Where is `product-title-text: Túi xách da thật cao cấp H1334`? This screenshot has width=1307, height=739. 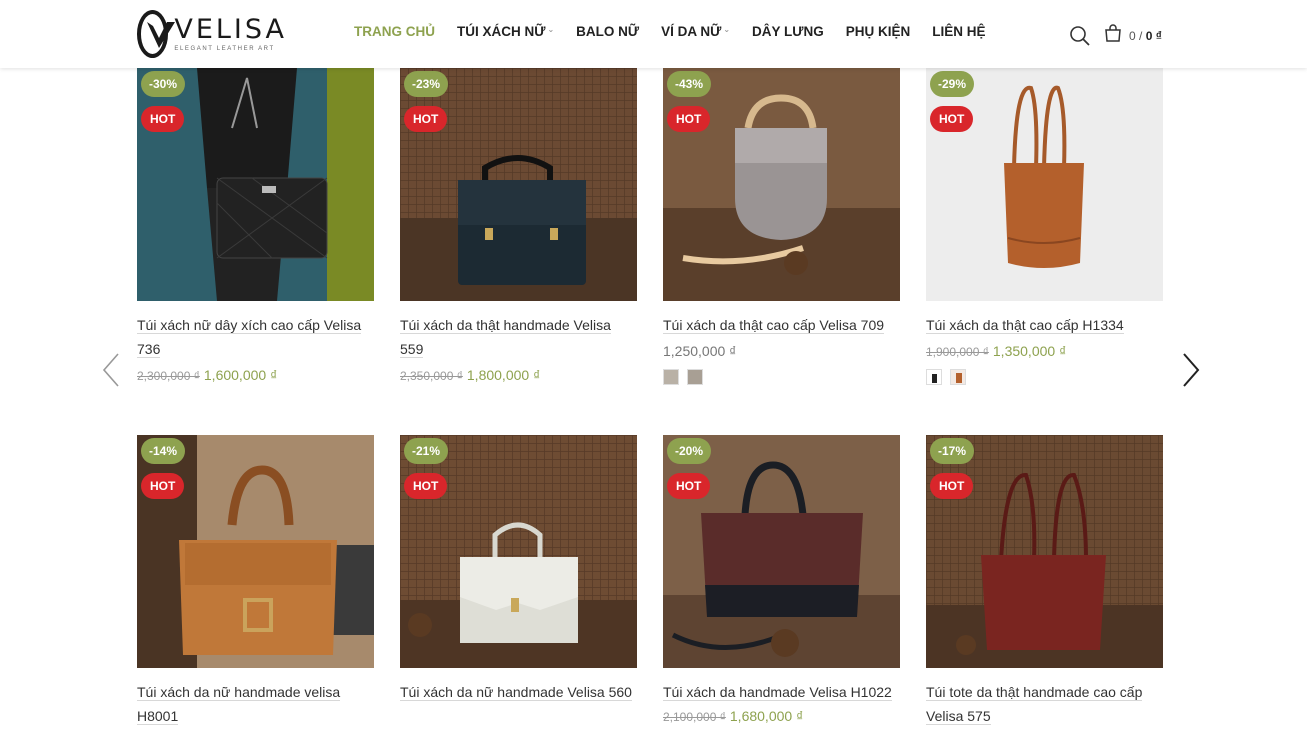 product-title-text: Túi xách da thật cao cấp H1334 is located at coordinates (1025, 325).